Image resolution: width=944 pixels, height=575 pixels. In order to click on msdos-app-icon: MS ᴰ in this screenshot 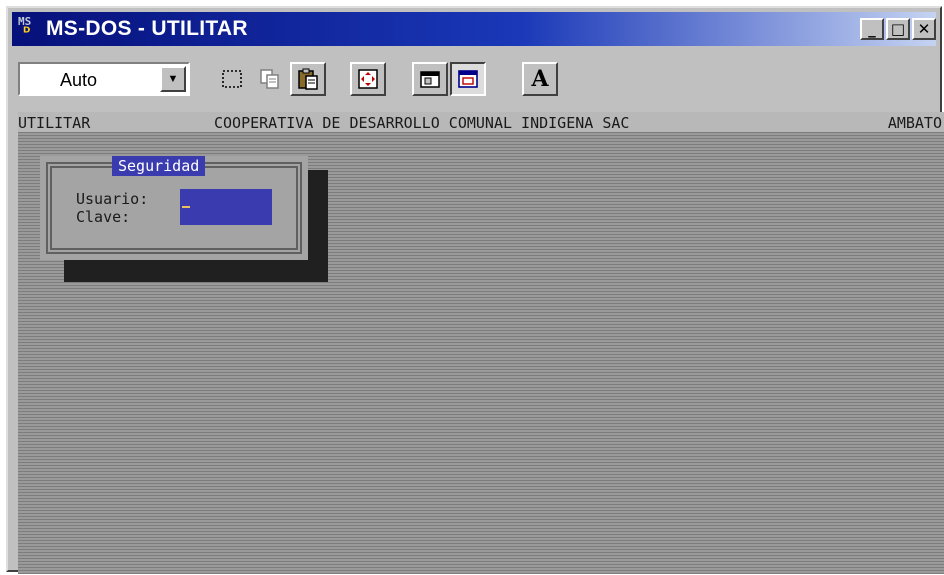, I will do `click(30, 28)`.